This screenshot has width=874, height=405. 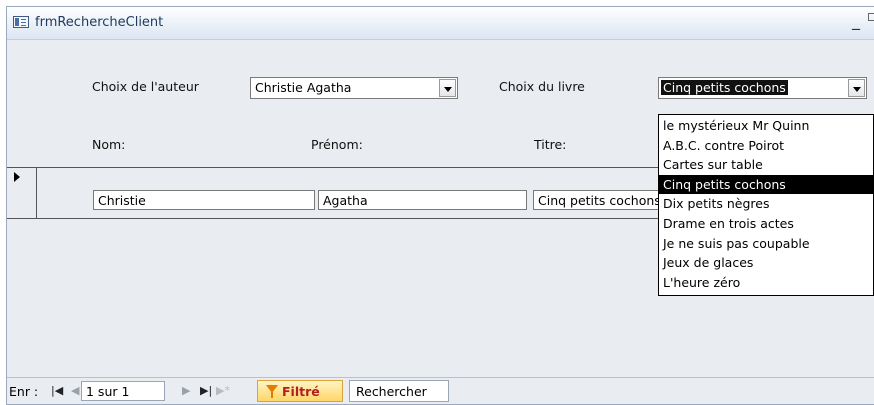 I want to click on prenom-field-value: Agatha, so click(x=345, y=200).